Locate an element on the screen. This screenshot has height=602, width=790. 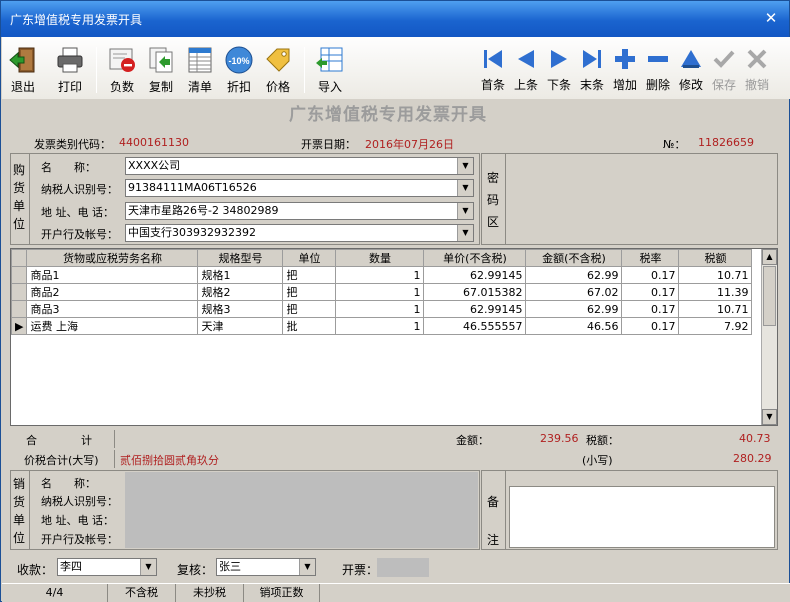
column-header: 税额 is located at coordinates (715, 258).